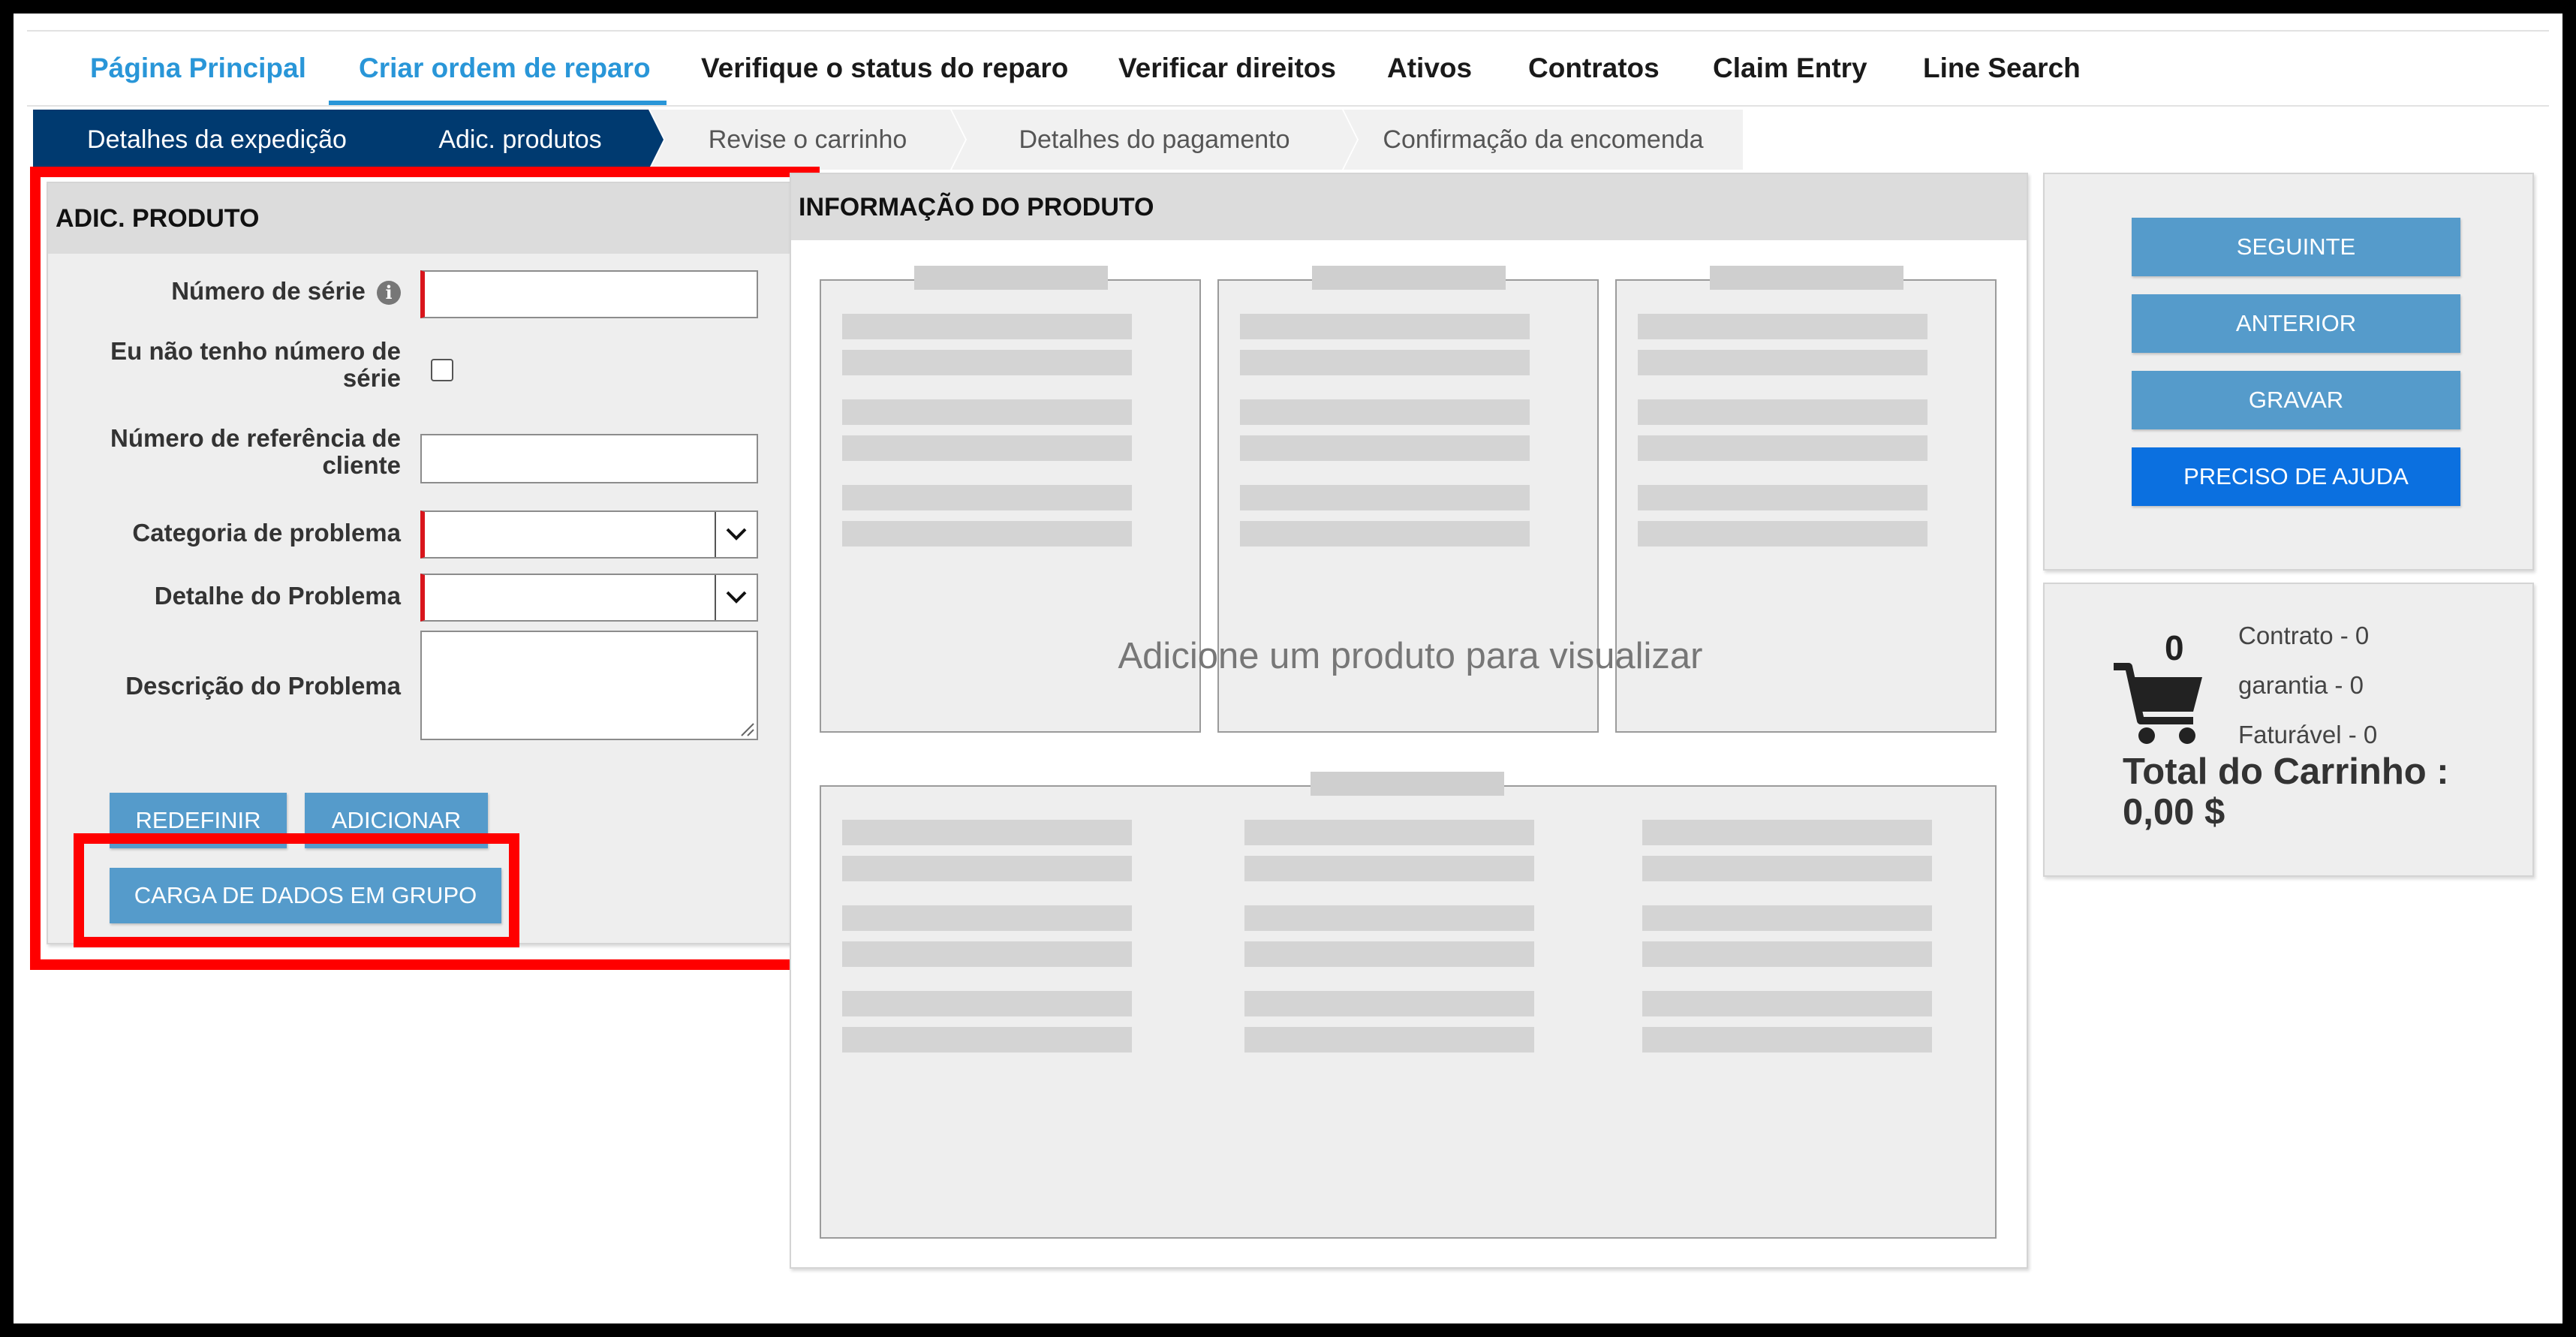 The width and height of the screenshot is (2576, 1337). What do you see at coordinates (305, 895) in the screenshot?
I see `bulk-upload-button: CARGA DE DADOS EM GRUPO` at bounding box center [305, 895].